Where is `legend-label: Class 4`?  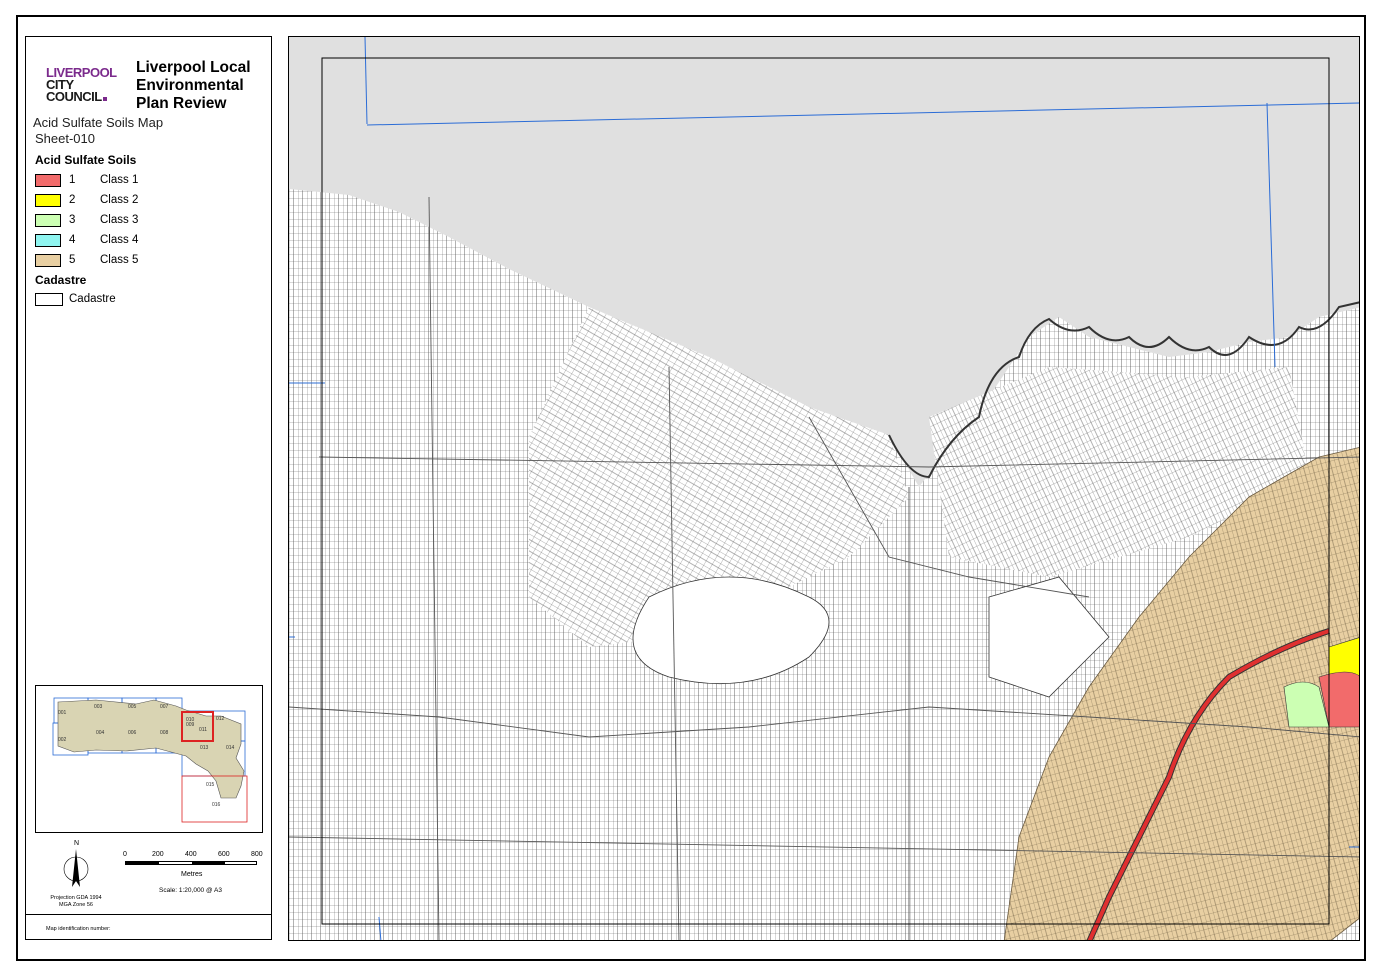 legend-label: Class 4 is located at coordinates (119, 240).